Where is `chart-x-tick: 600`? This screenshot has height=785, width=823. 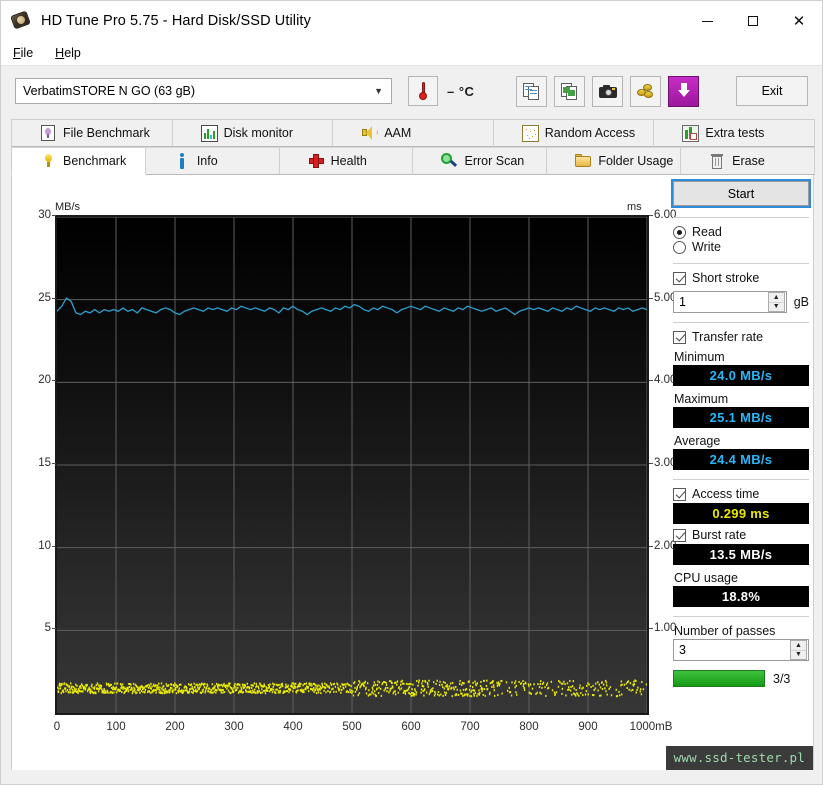
chart-x-tick: 600 is located at coordinates (411, 727).